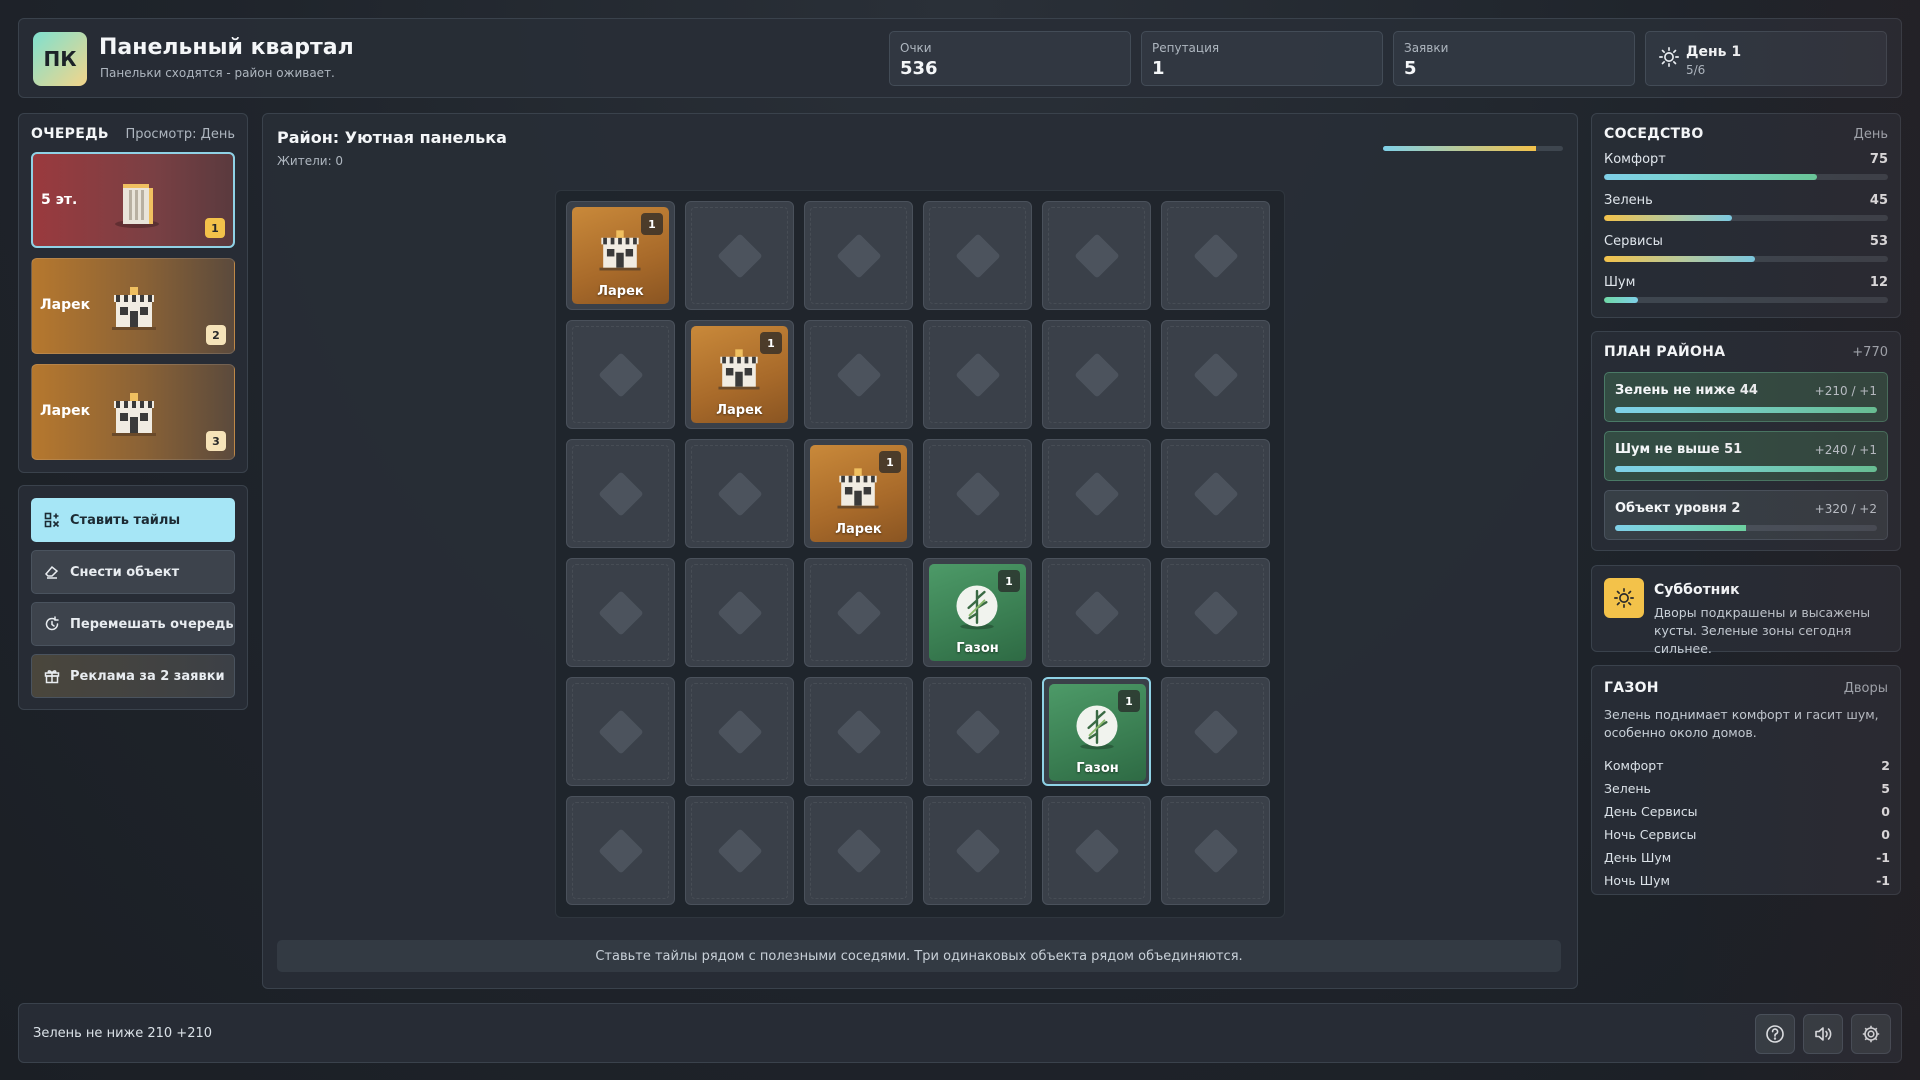 This screenshot has width=1920, height=1080. What do you see at coordinates (52, 677) in the screenshot?
I see `gift-icon` at bounding box center [52, 677].